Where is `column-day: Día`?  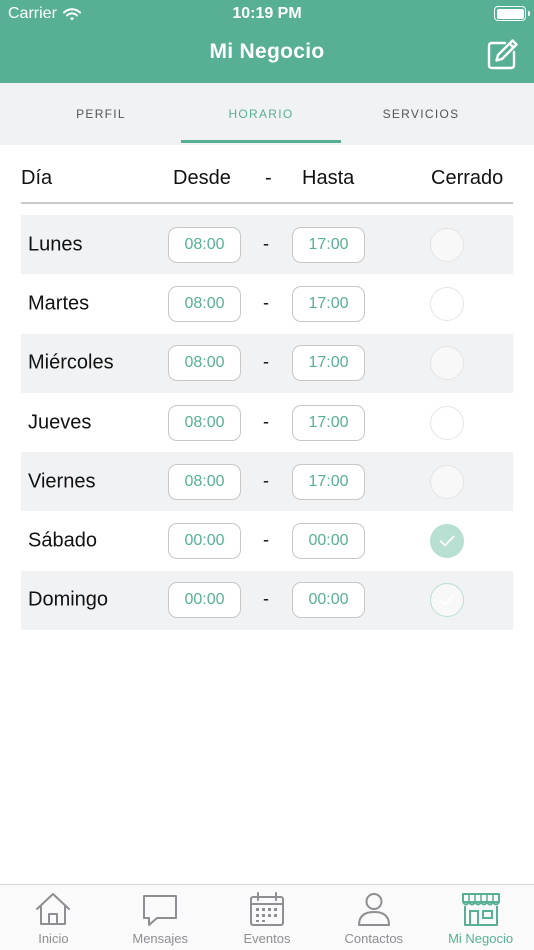 column-day: Día is located at coordinates (37, 178).